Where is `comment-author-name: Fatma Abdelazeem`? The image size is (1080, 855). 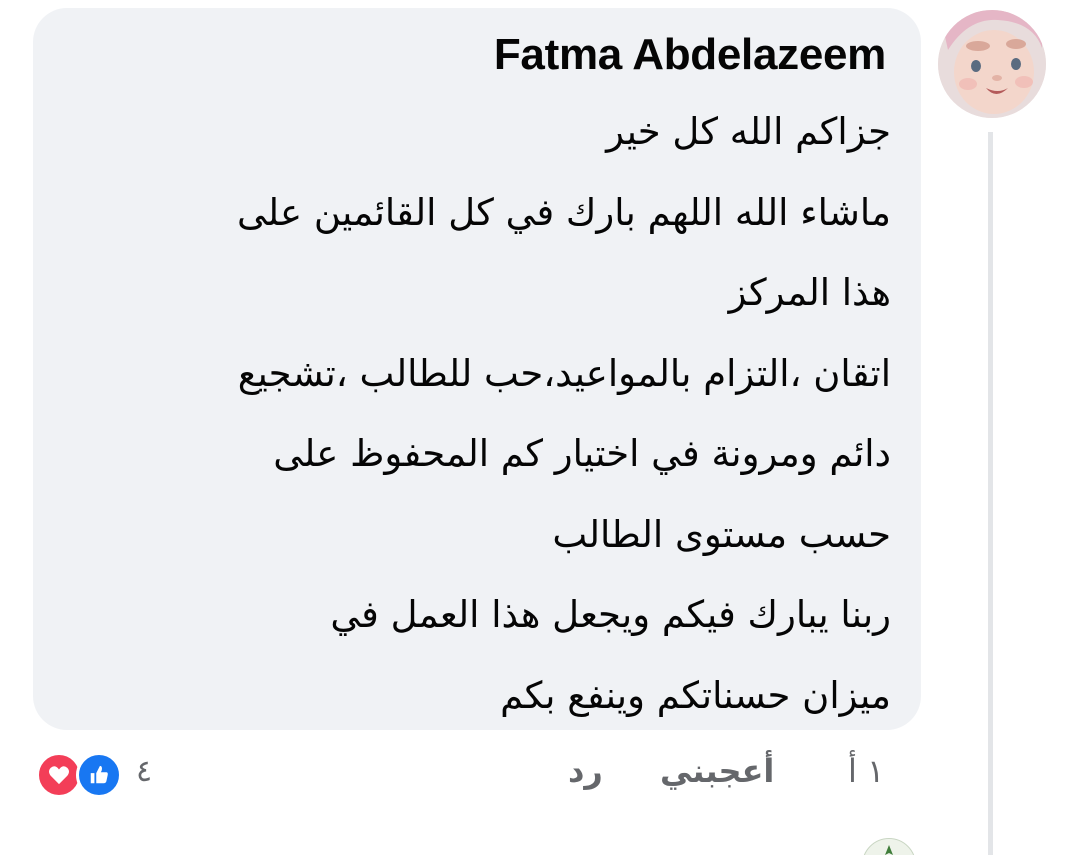
comment-author-name: Fatma Abdelazeem is located at coordinates (690, 55).